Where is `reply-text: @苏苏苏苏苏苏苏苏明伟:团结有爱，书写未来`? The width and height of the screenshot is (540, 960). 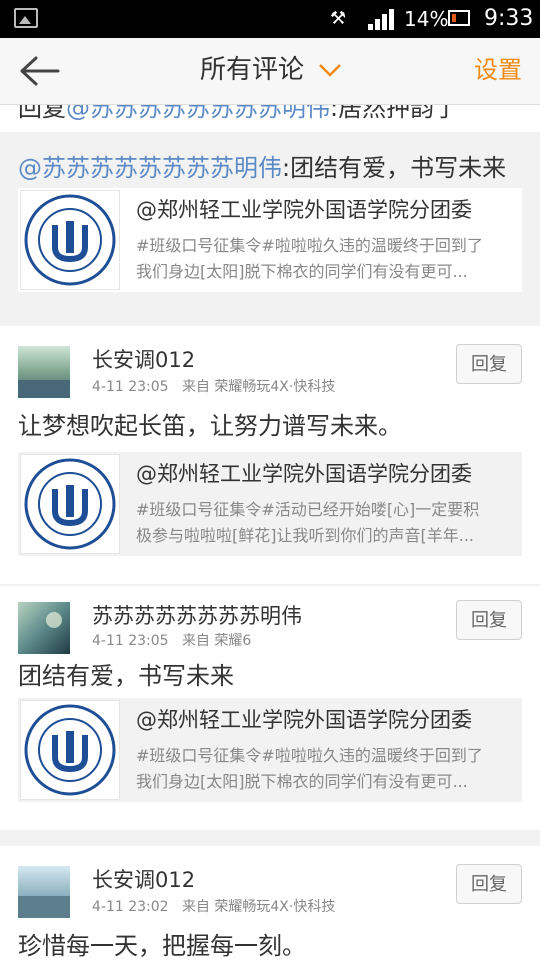 reply-text: @苏苏苏苏苏苏苏苏明伟:团结有爱，书写未来 is located at coordinates (262, 168).